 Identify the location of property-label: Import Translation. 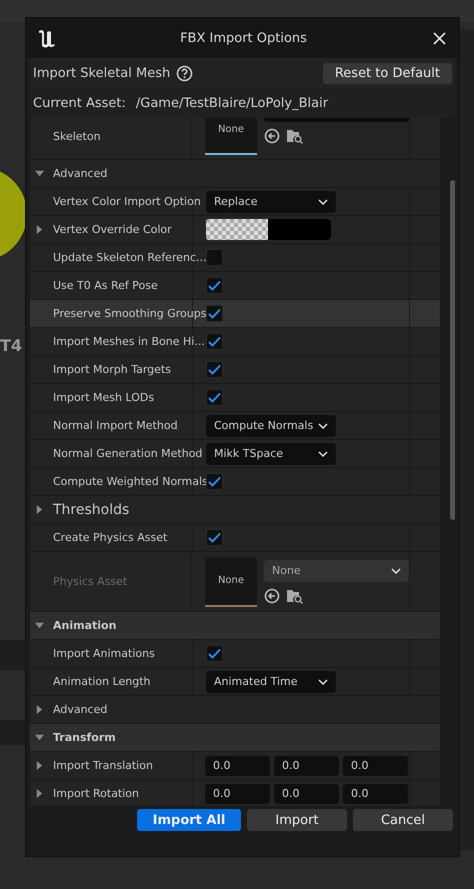
(103, 765).